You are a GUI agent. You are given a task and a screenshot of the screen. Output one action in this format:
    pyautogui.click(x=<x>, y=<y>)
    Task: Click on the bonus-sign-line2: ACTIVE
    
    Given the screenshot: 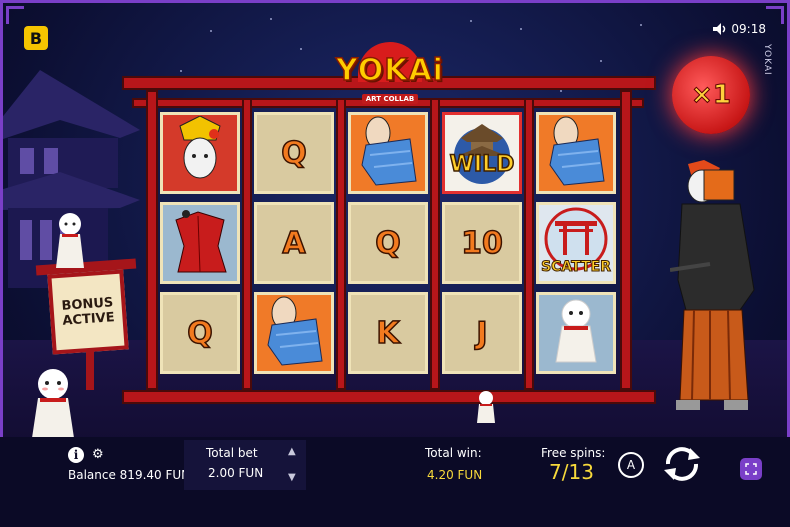 What is the action you would take?
    pyautogui.click(x=88, y=319)
    